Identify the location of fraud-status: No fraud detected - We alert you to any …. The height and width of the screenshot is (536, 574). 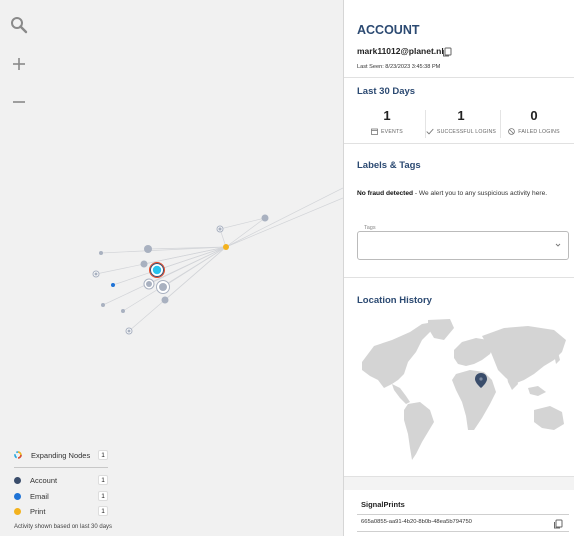
(457, 194).